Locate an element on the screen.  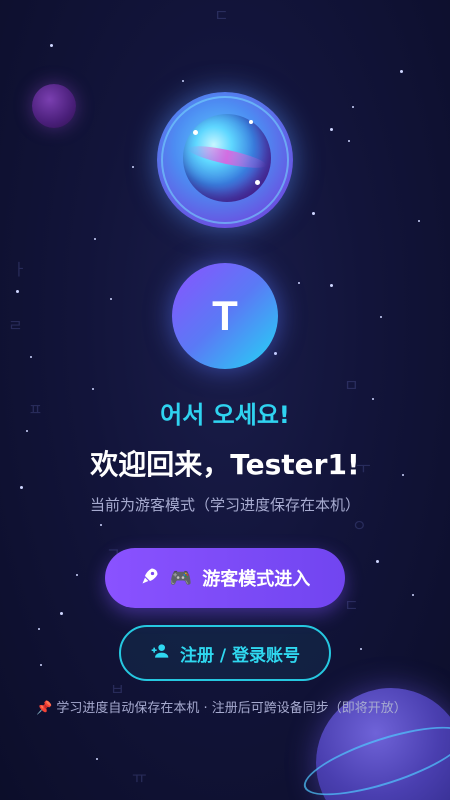
pin-icon: 📌 is located at coordinates (44, 708).